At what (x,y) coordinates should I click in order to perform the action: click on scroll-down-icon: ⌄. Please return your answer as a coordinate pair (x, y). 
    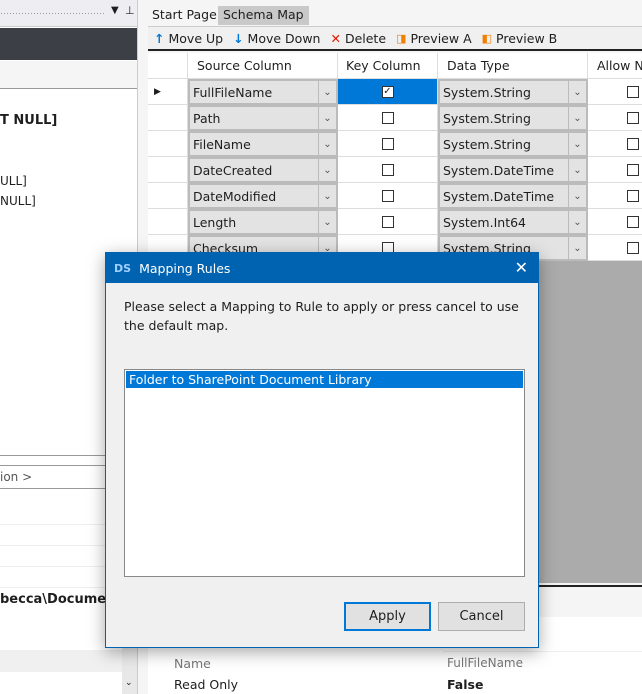
    Looking at the image, I should click on (129, 683).